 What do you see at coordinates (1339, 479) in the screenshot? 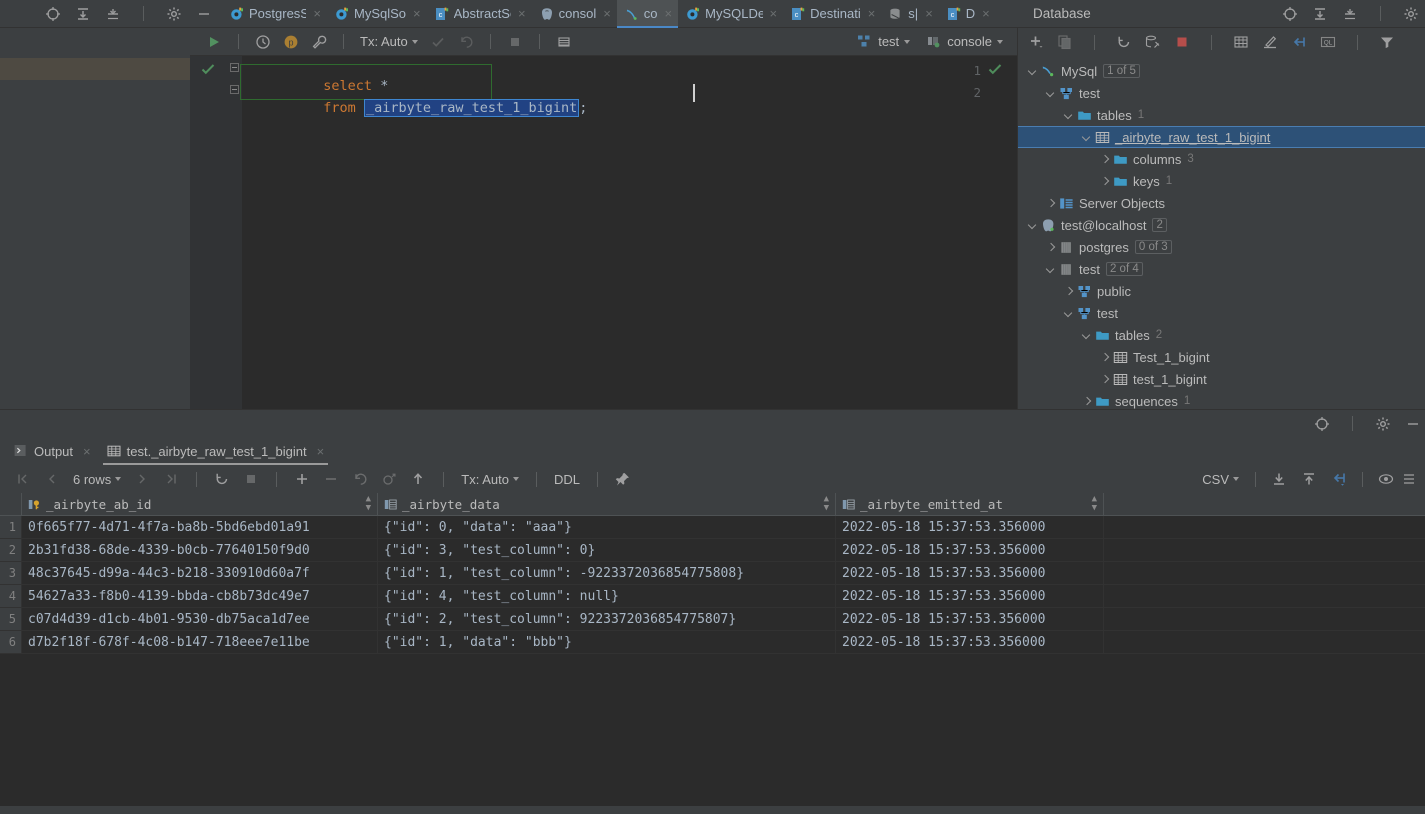
I see `jump-to-console-icon` at bounding box center [1339, 479].